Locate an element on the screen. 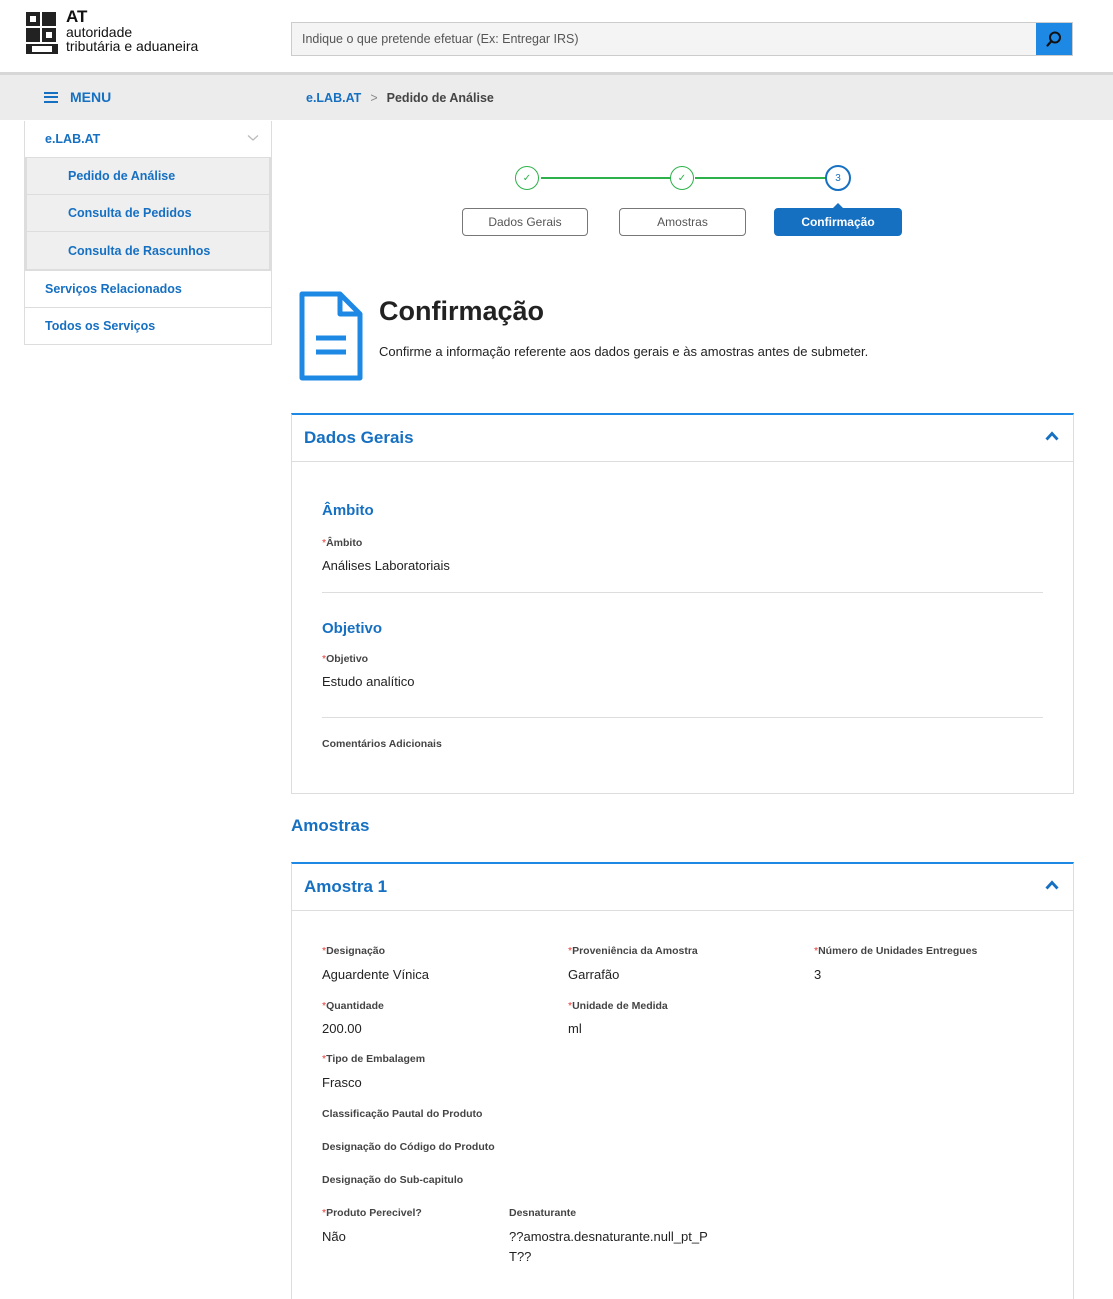 The width and height of the screenshot is (1113, 1299). hamburger-icon is located at coordinates (51, 97).